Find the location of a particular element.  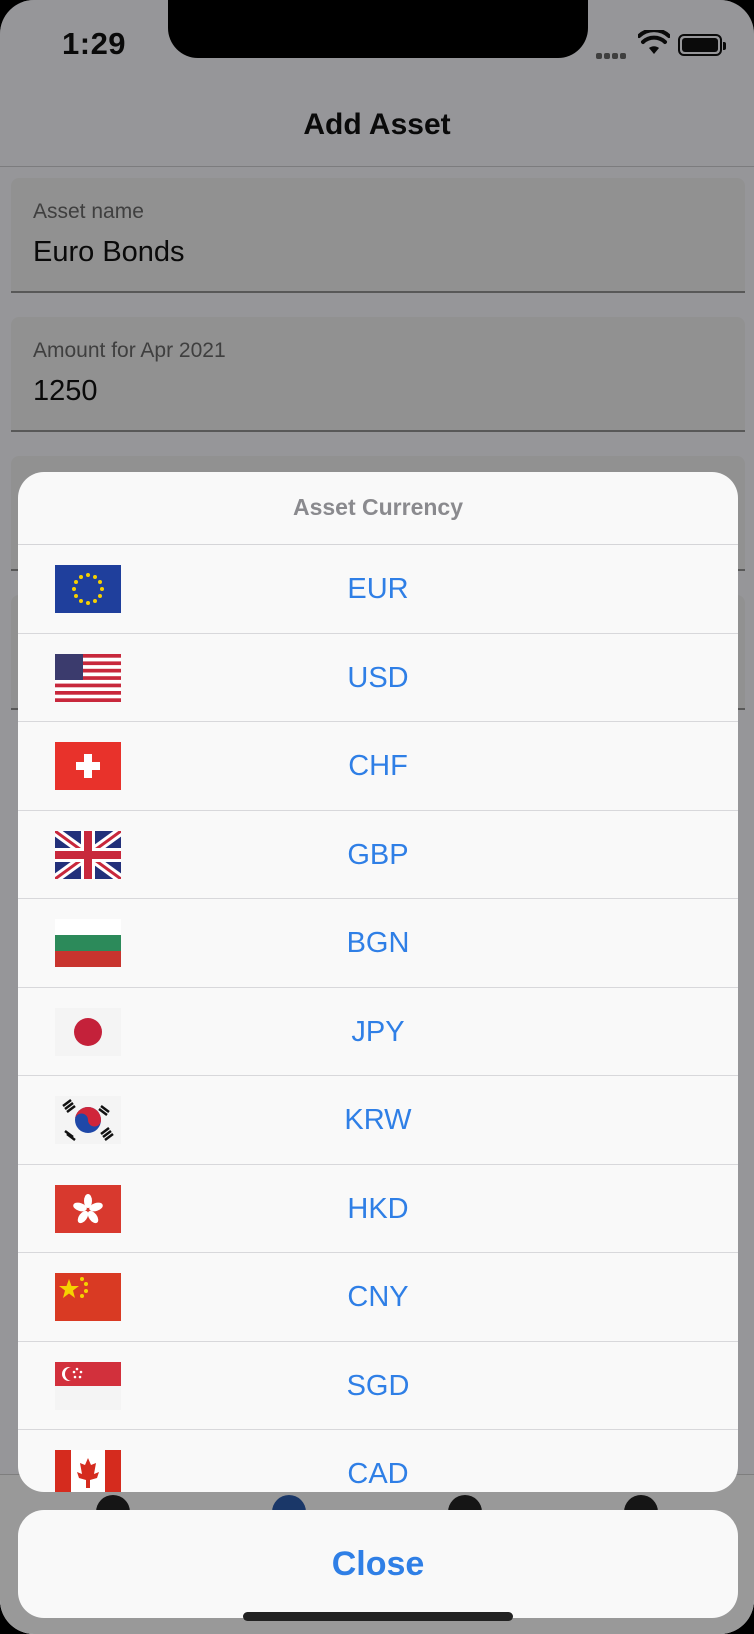

currency-code: JPY is located at coordinates (378, 1031).